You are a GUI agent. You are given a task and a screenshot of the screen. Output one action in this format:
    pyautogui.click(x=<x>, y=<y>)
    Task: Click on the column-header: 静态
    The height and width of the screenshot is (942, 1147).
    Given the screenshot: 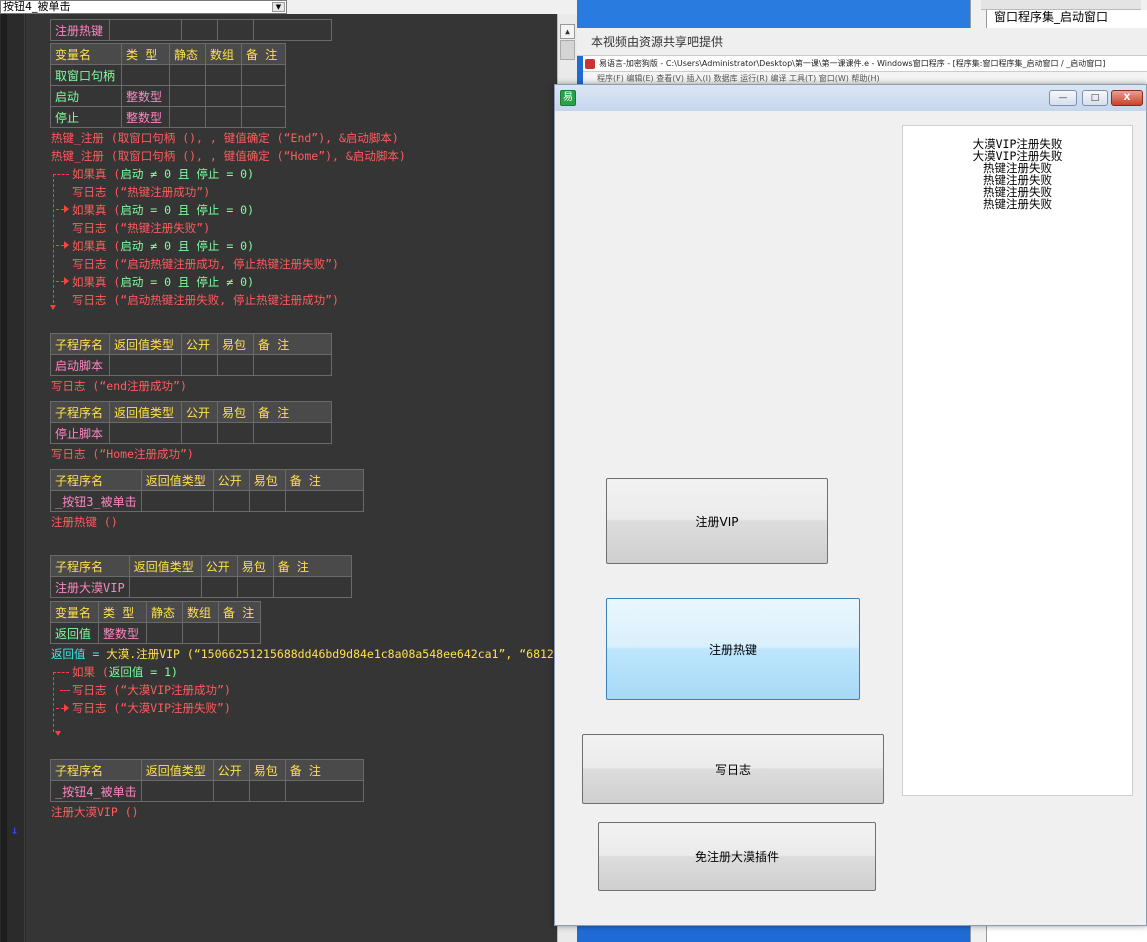 What is the action you would take?
    pyautogui.click(x=164, y=612)
    